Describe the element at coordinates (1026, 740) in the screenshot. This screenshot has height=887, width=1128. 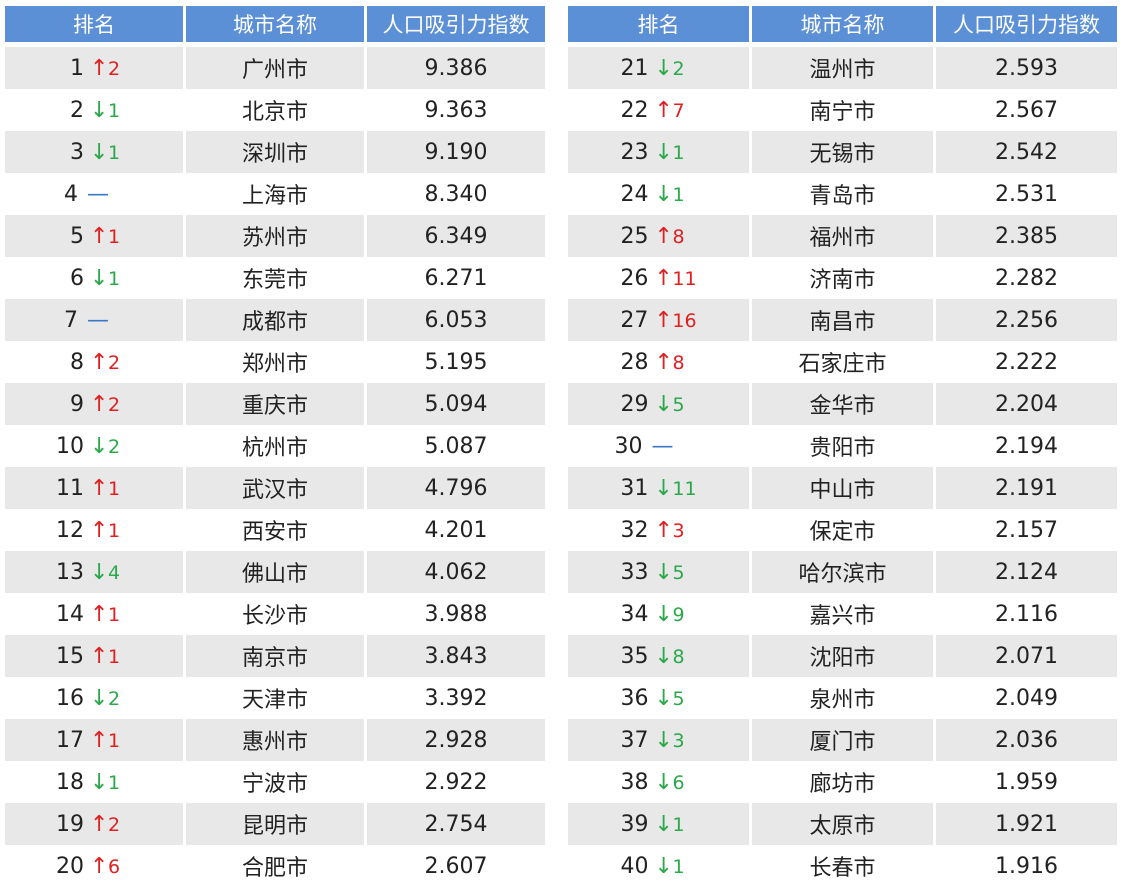
I see `attraction-index: 2.036` at that location.